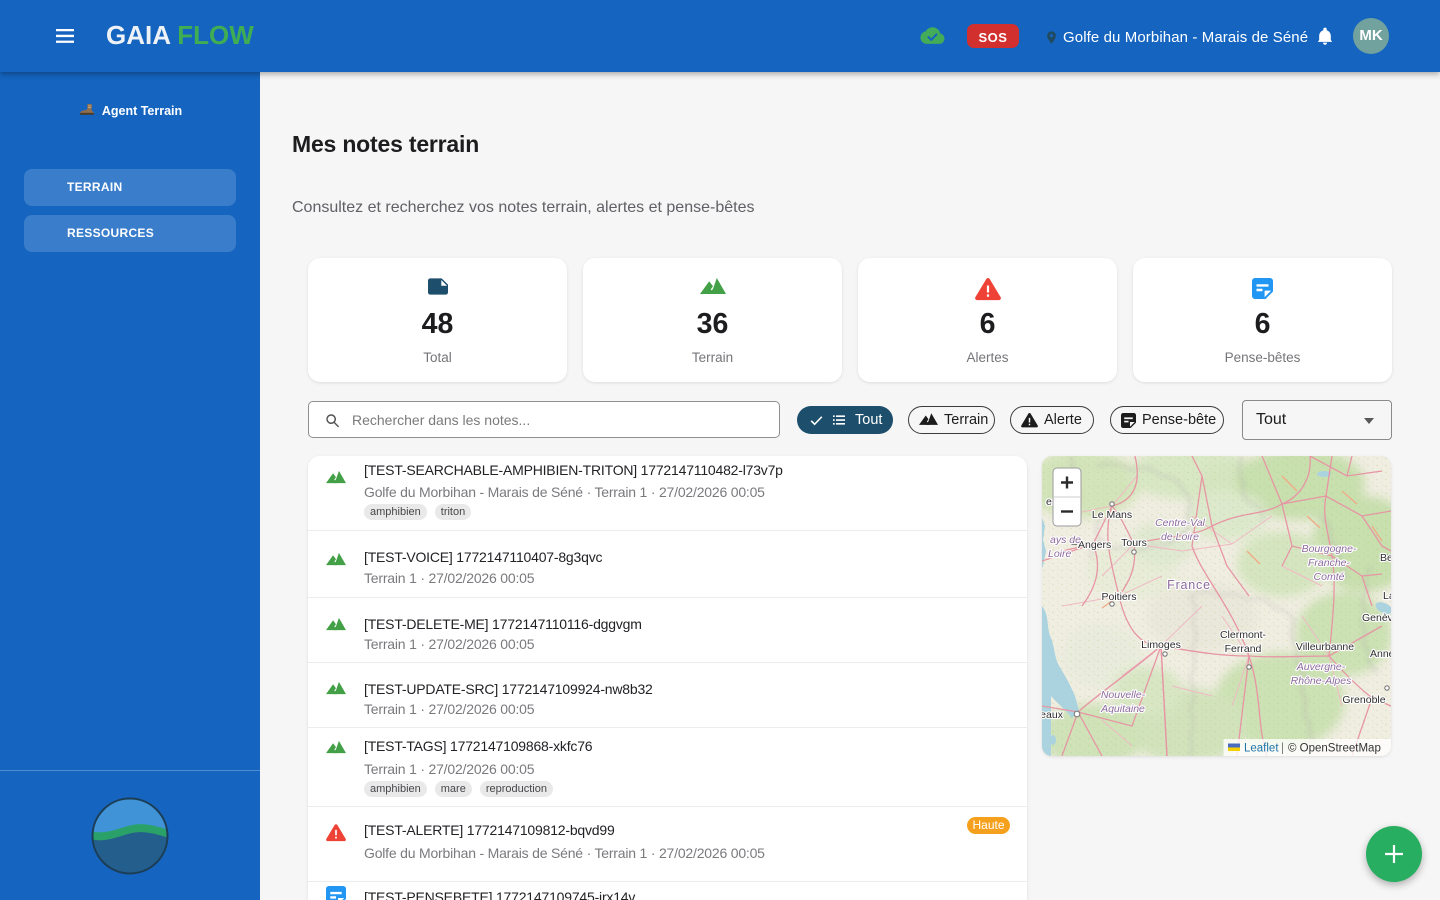 The height and width of the screenshot is (900, 1440). I want to click on svg-text: Grenoble, so click(1363, 700).